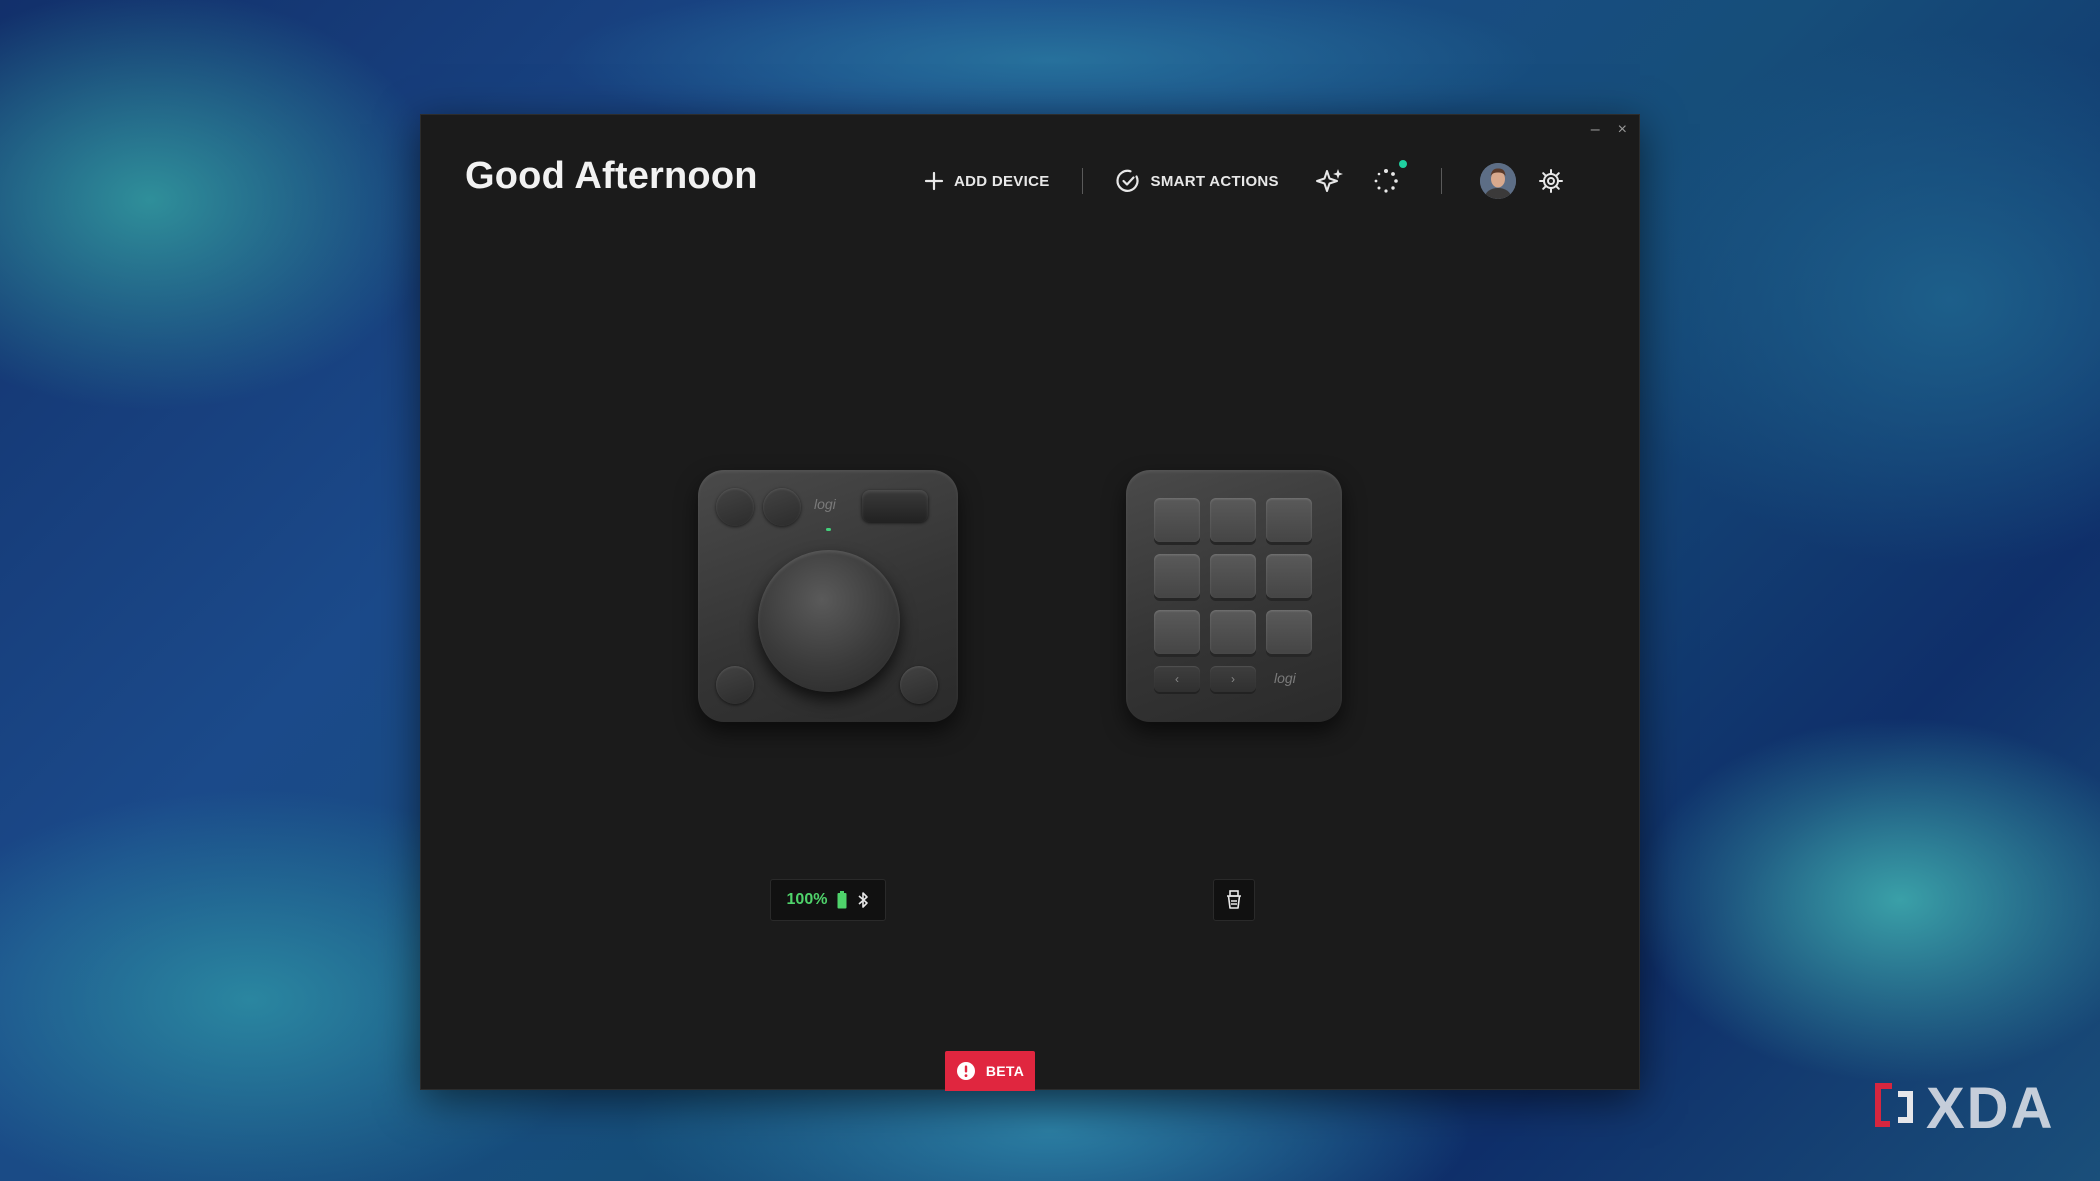 Image resolution: width=2100 pixels, height=1181 pixels. I want to click on dialpad-status-badge: 100%, so click(828, 900).